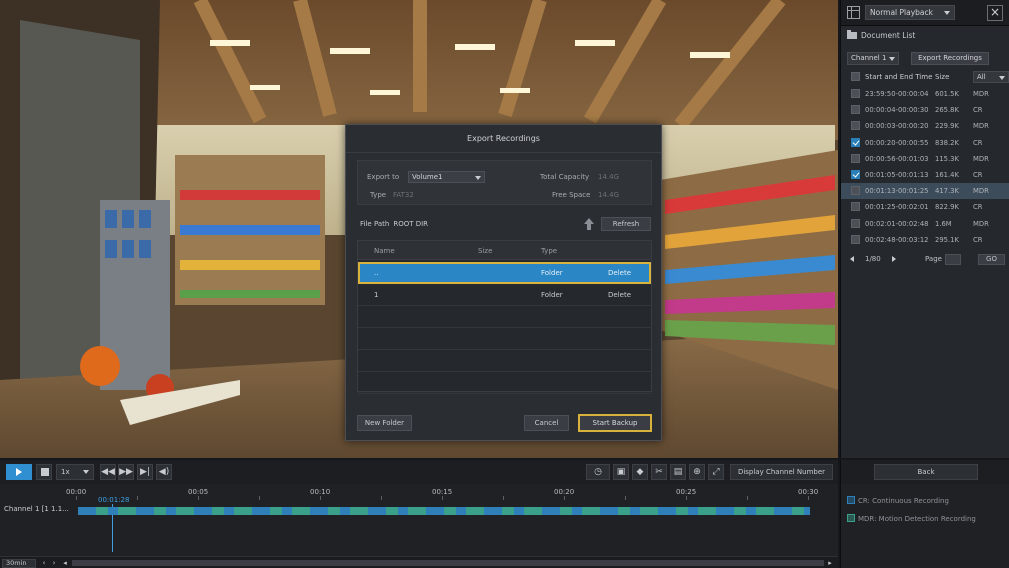 This screenshot has width=1009, height=568. I want to click on document-list-title: Document List, so click(881, 36).